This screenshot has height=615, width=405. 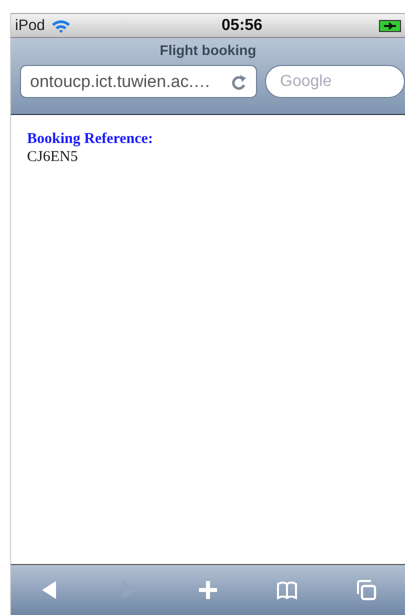 What do you see at coordinates (61, 25) in the screenshot?
I see `wifi-icon` at bounding box center [61, 25].